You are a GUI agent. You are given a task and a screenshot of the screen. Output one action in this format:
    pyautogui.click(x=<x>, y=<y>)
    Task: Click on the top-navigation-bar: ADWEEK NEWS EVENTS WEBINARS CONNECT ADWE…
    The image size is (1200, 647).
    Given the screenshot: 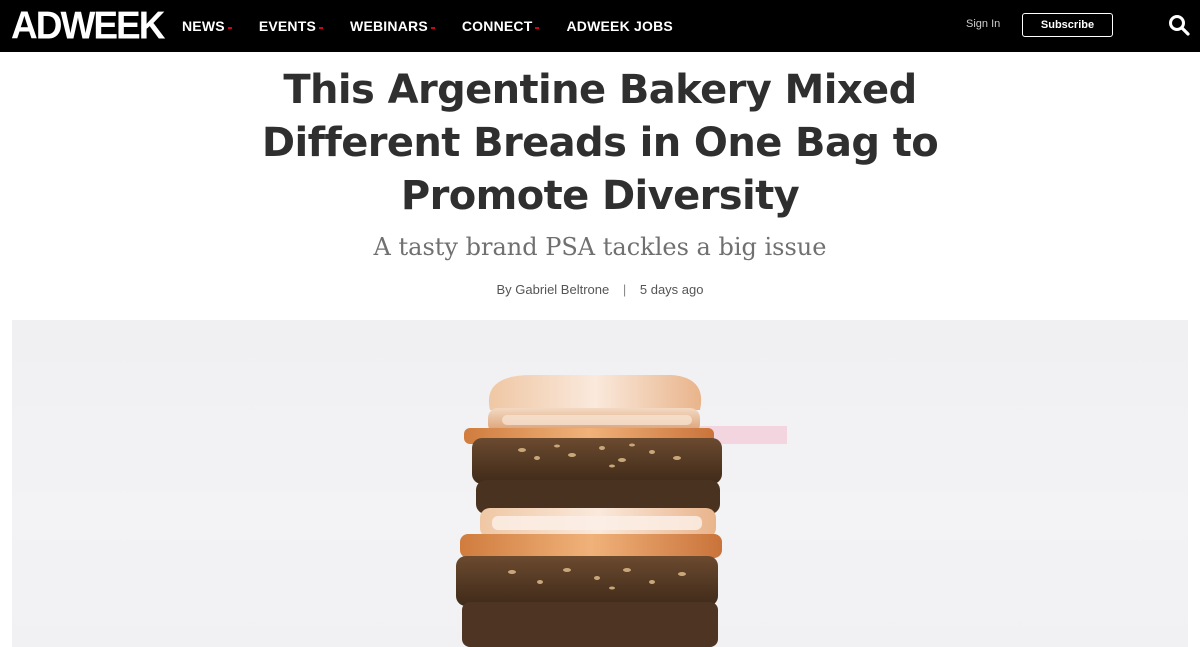 What is the action you would take?
    pyautogui.click(x=600, y=26)
    